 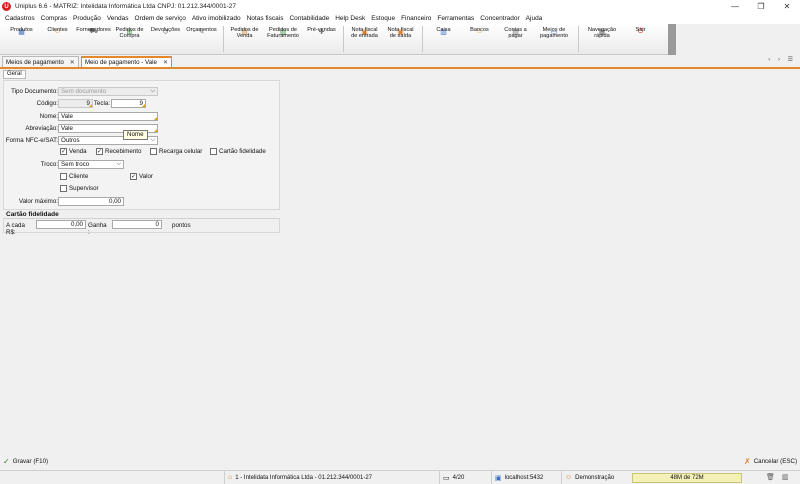 I want to click on tab-navigation: ‹ › ☰, so click(x=782, y=59).